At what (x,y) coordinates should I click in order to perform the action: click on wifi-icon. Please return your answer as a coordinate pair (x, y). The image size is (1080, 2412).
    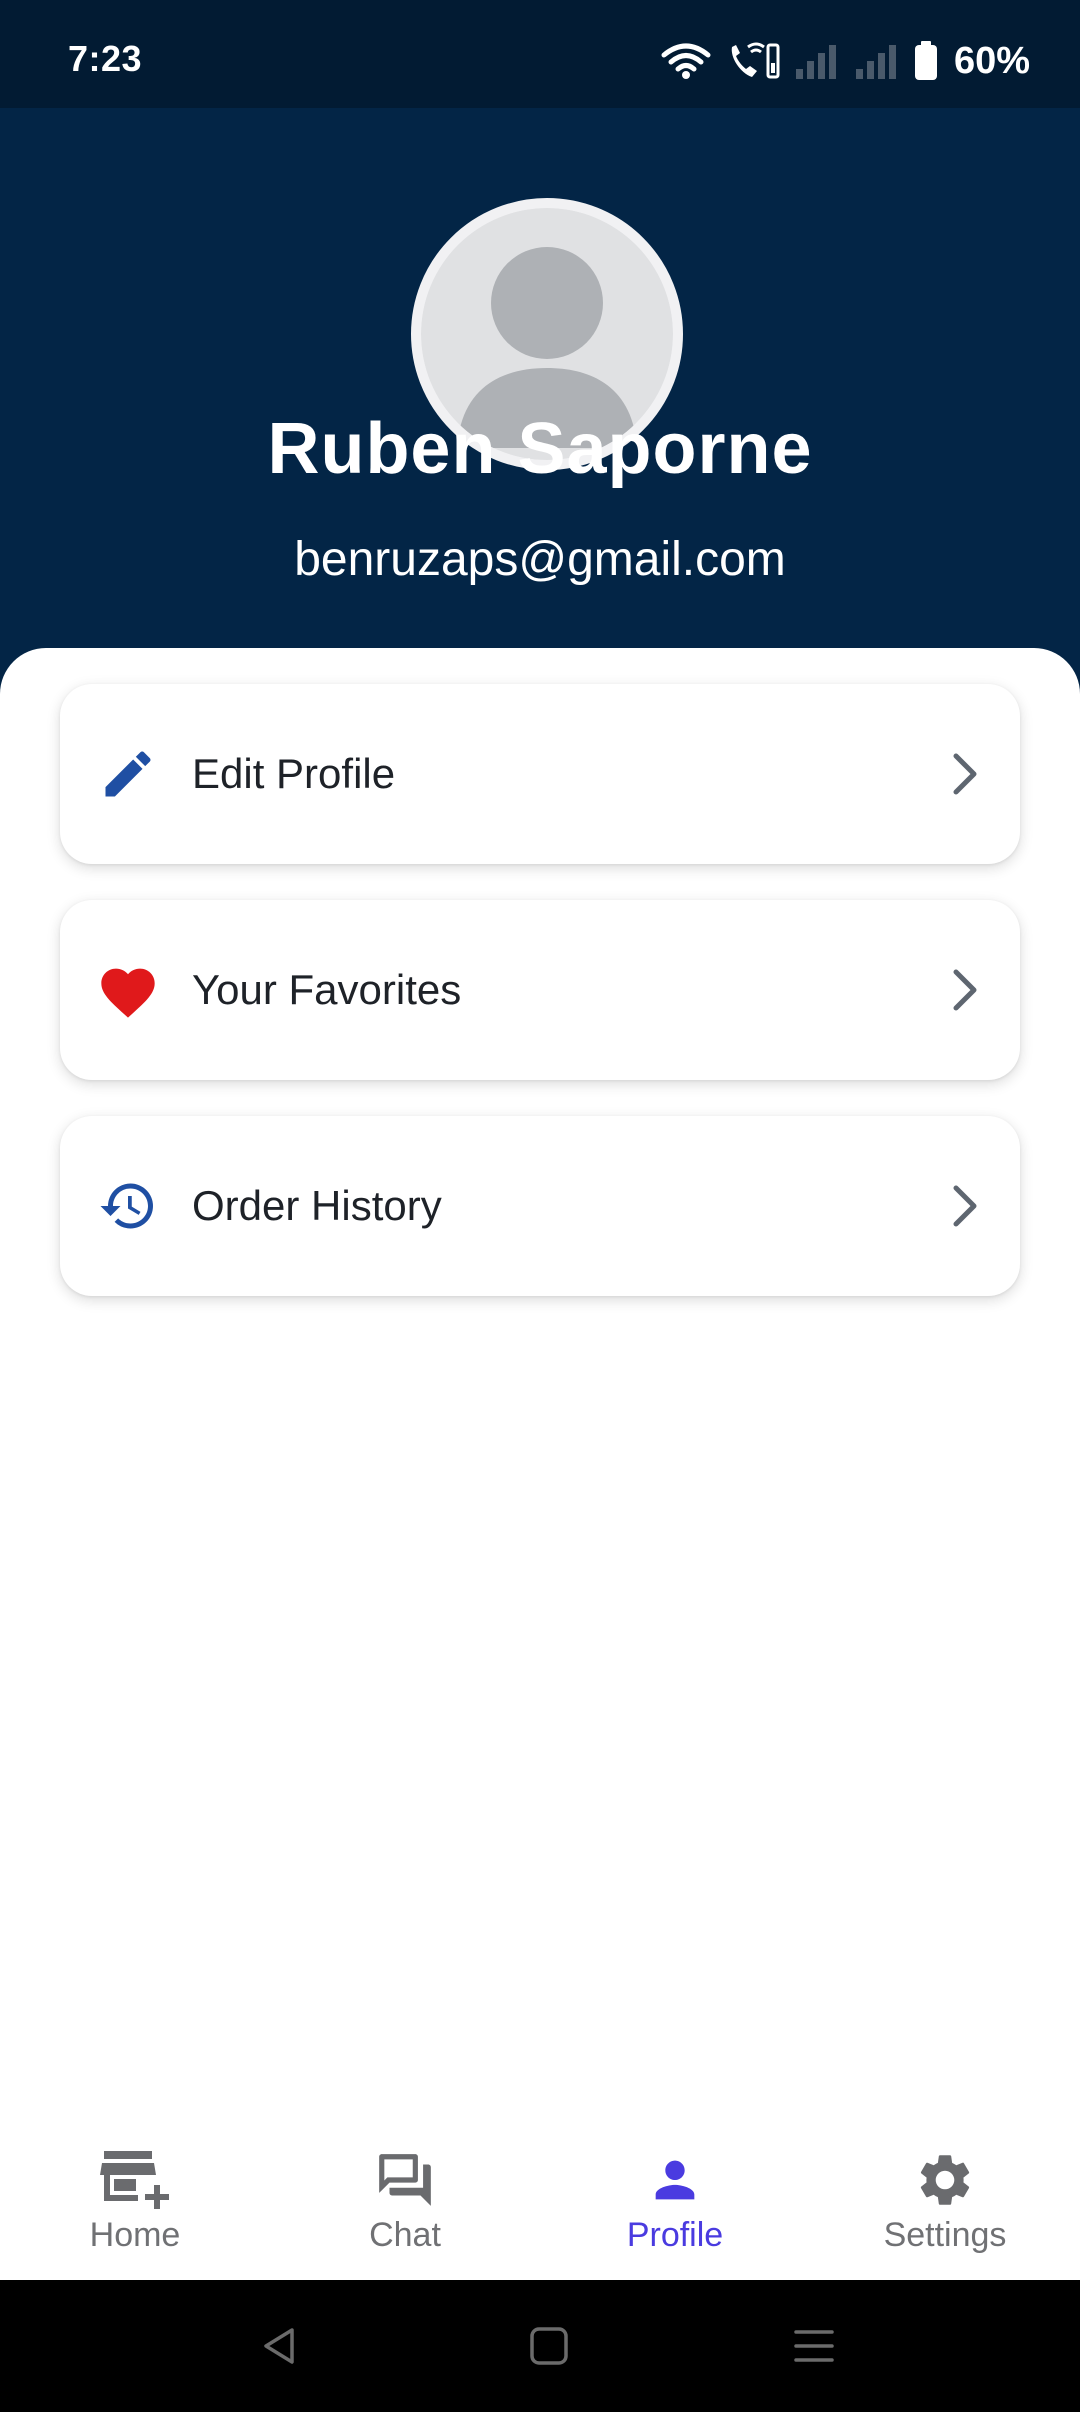
    Looking at the image, I should click on (686, 61).